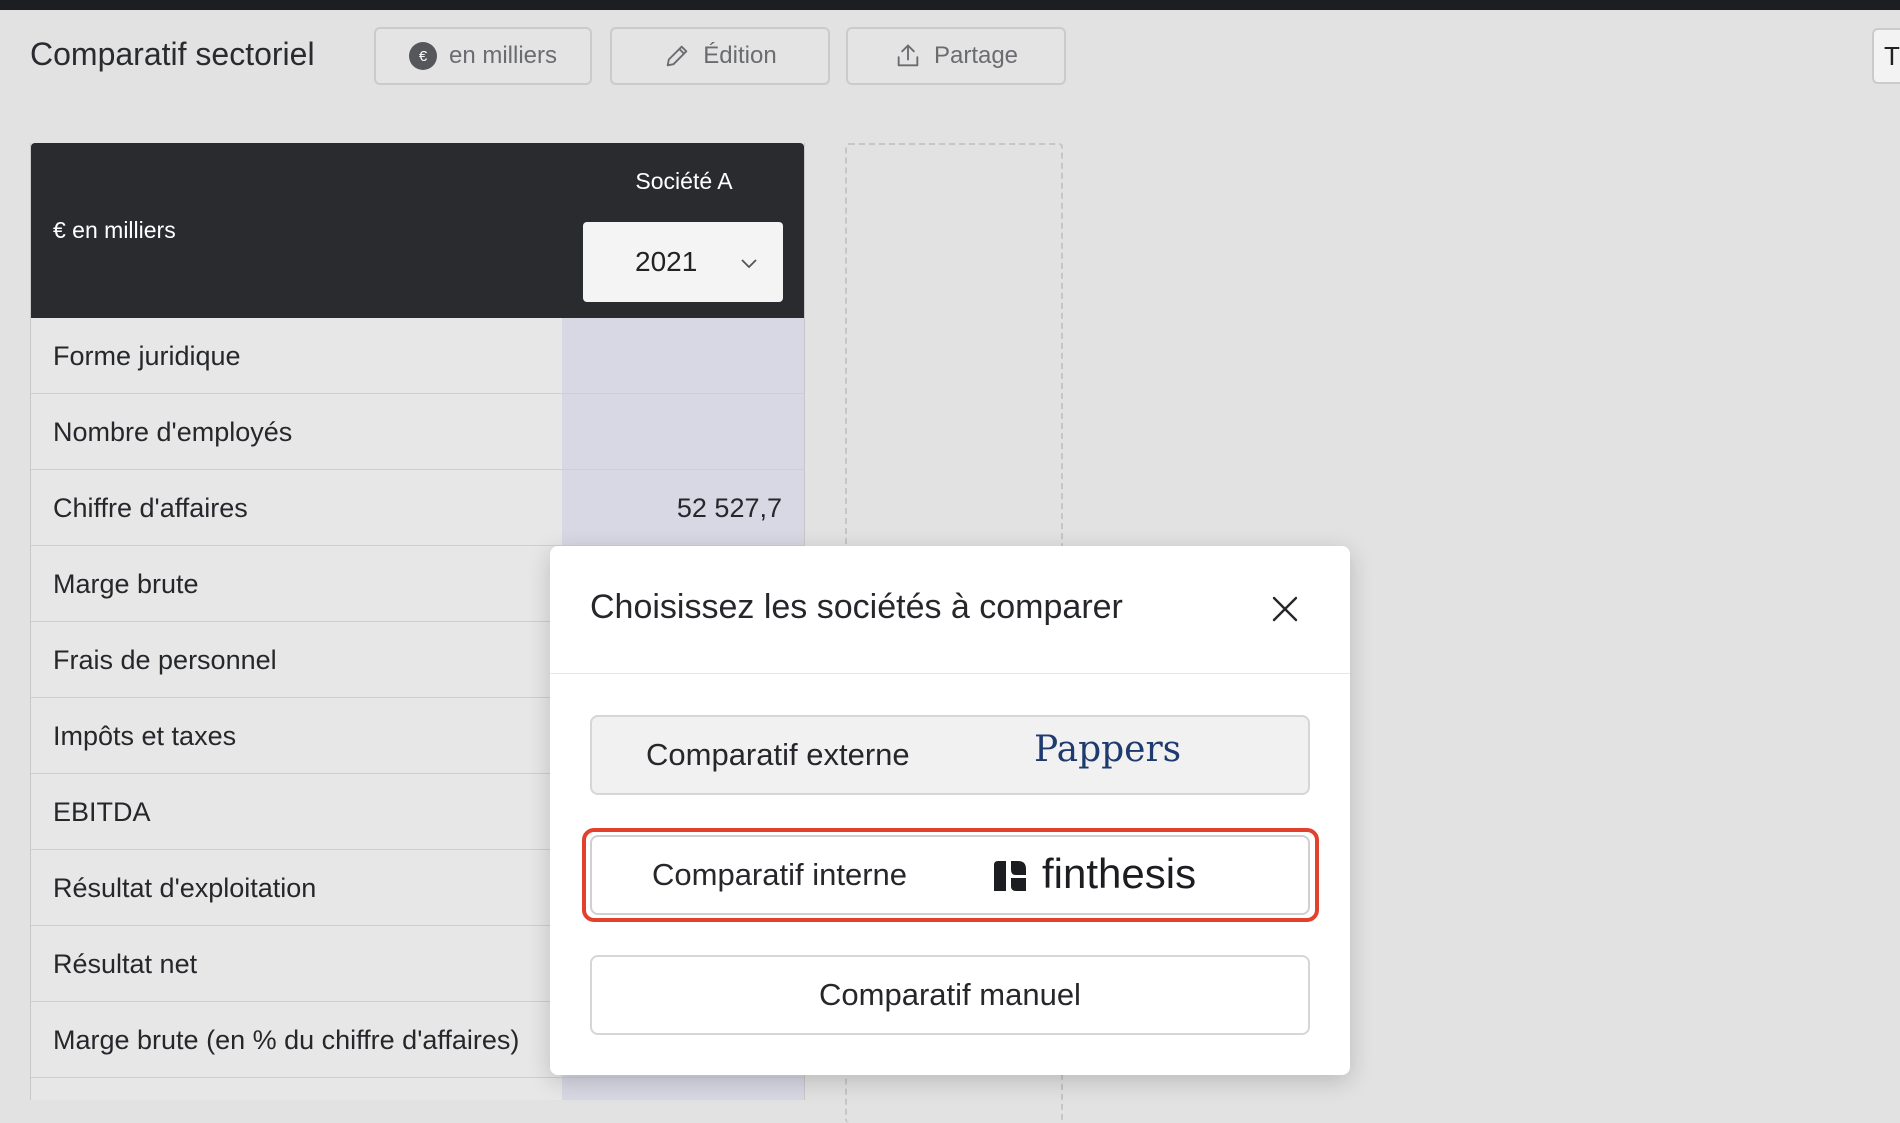 This screenshot has height=1123, width=1900. I want to click on unit-button-label: en milliers, so click(503, 55).